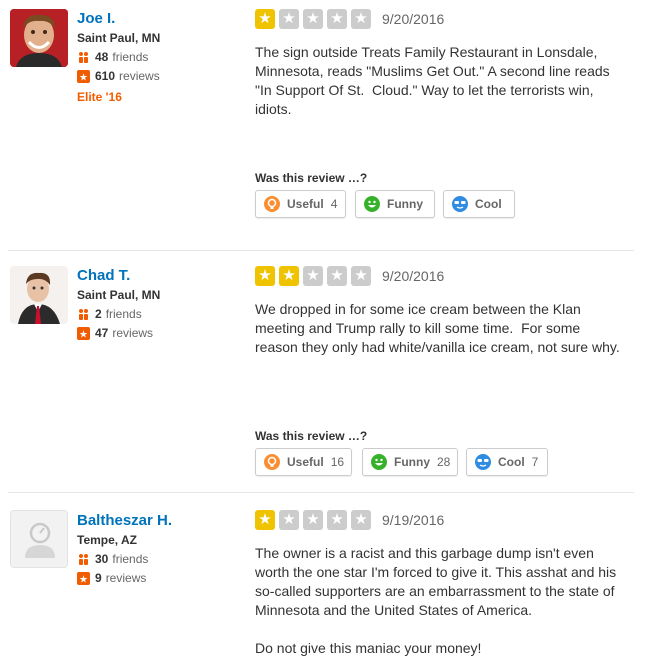 The width and height of the screenshot is (650, 667). I want to click on useful-button: Useful 4, so click(300, 204).